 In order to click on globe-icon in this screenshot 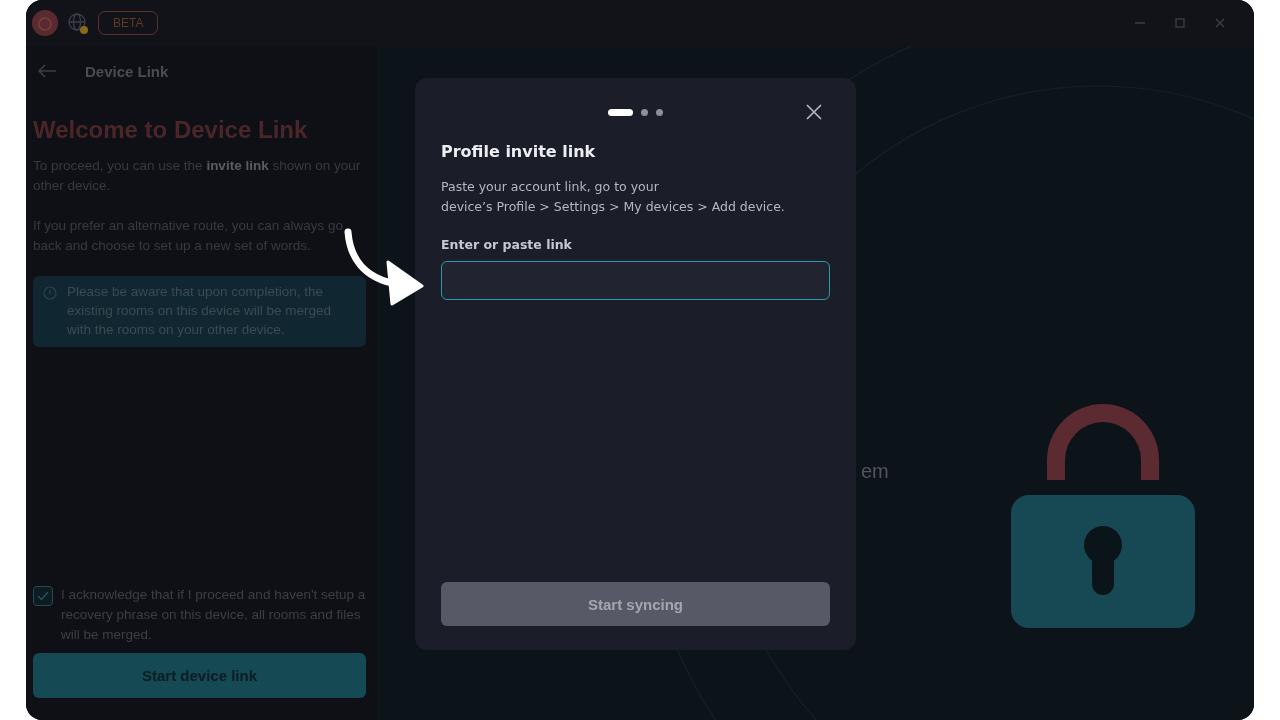, I will do `click(78, 23)`.